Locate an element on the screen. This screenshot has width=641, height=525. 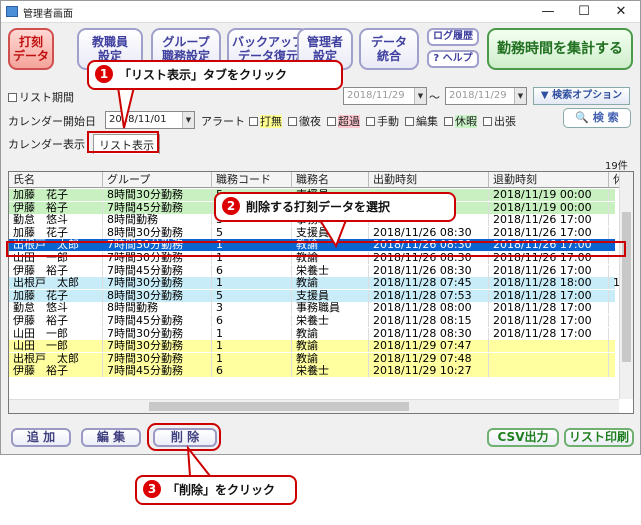
step2-callout: 2 削除する打刻データを選択 is located at coordinates (335, 207).